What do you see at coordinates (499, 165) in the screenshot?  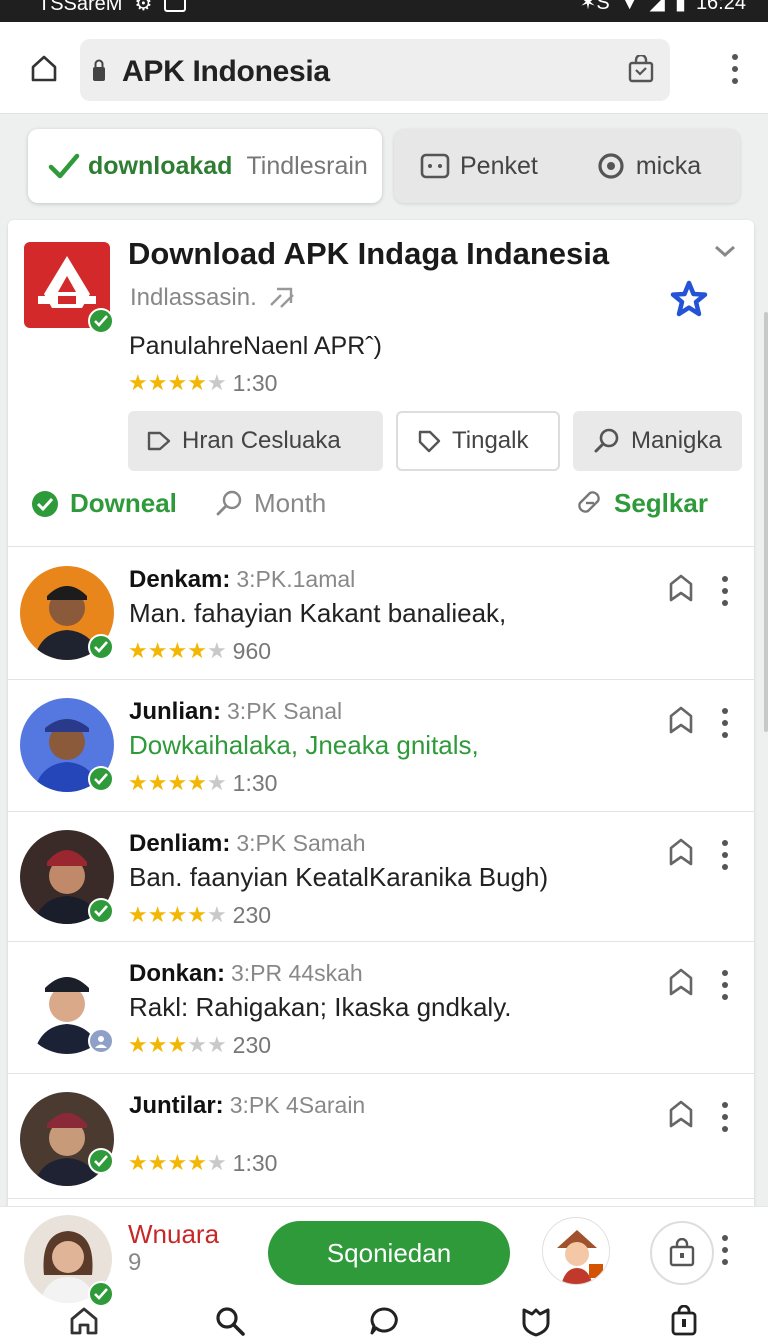 I see `tab-label: Penket` at bounding box center [499, 165].